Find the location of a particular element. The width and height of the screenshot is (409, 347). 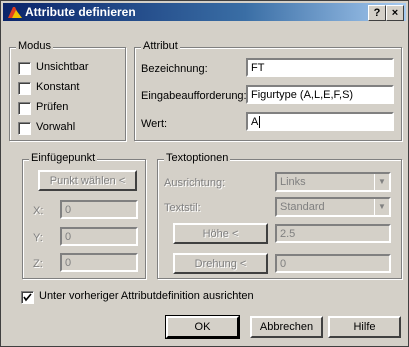

wert-input: A is located at coordinates (320, 121).